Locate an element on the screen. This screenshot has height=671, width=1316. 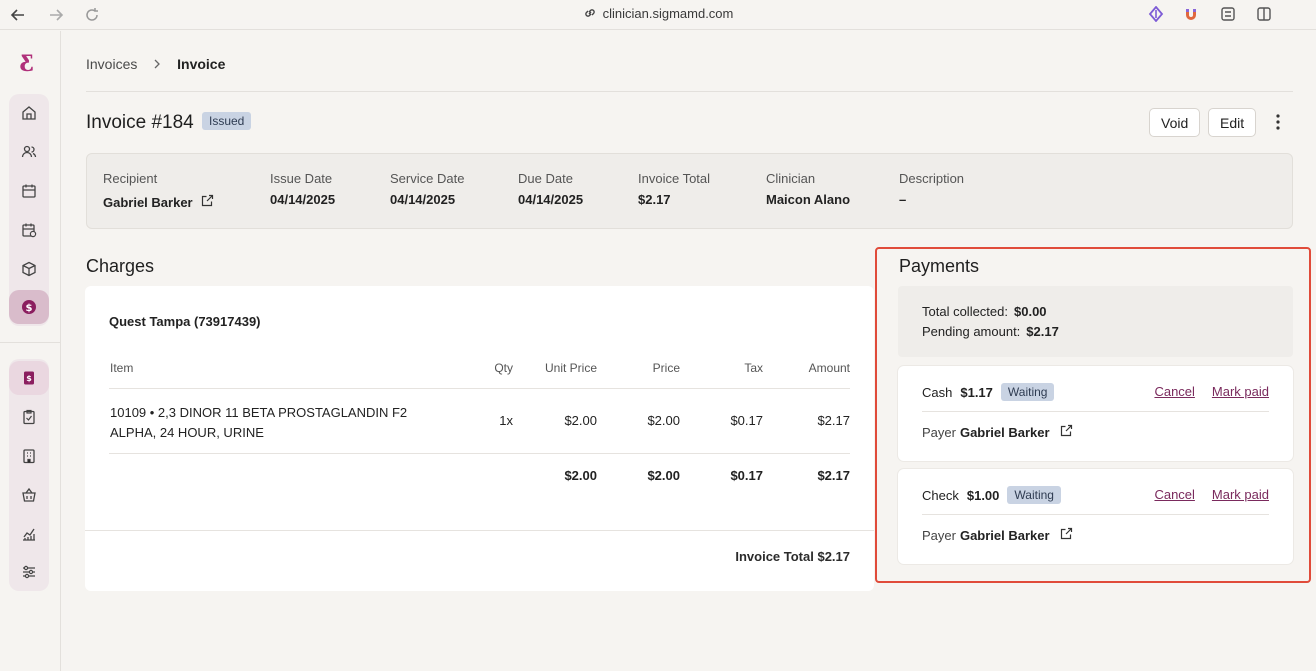
extensions-icon is located at coordinates (1228, 14).